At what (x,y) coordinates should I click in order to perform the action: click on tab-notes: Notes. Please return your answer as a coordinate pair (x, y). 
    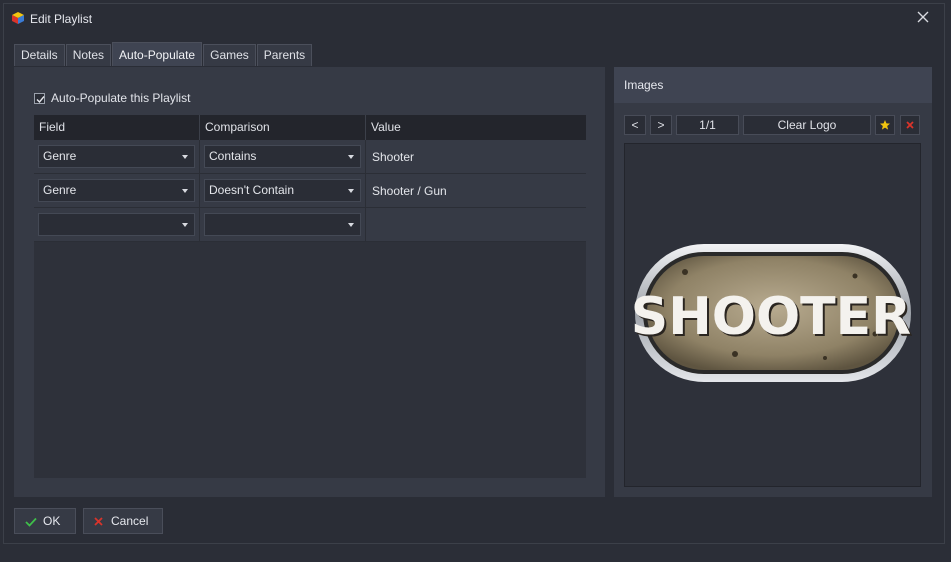
    Looking at the image, I should click on (88, 55).